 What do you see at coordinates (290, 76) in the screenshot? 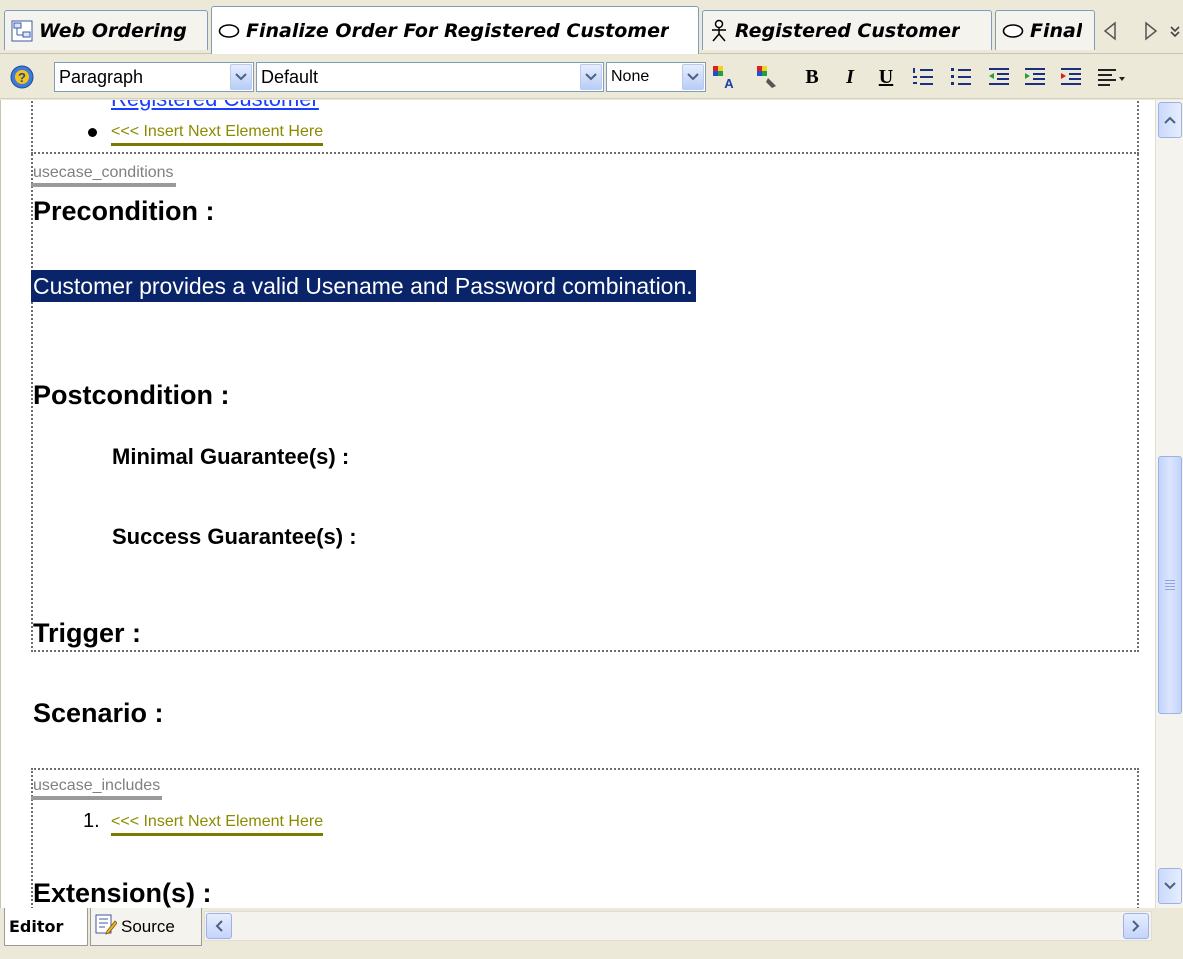
I see `font-family-value: Default` at bounding box center [290, 76].